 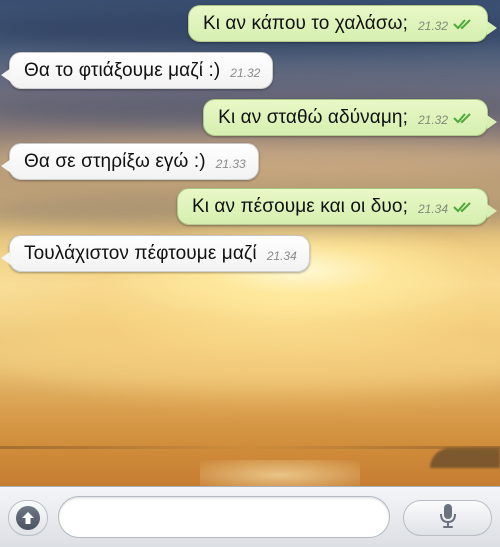 I want to click on message-text: Κι αν σταθώ αδύναμη;, so click(x=313, y=117).